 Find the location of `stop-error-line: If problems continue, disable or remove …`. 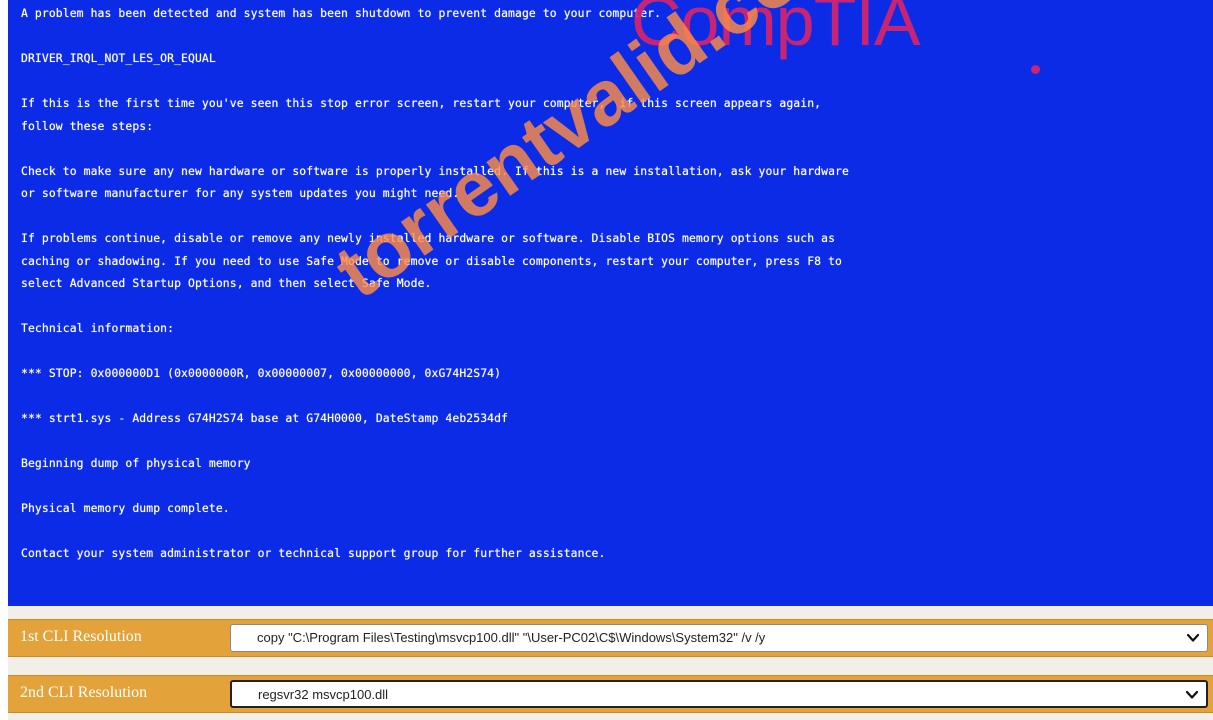

stop-error-line: If problems continue, disable or remove … is located at coordinates (428, 238).